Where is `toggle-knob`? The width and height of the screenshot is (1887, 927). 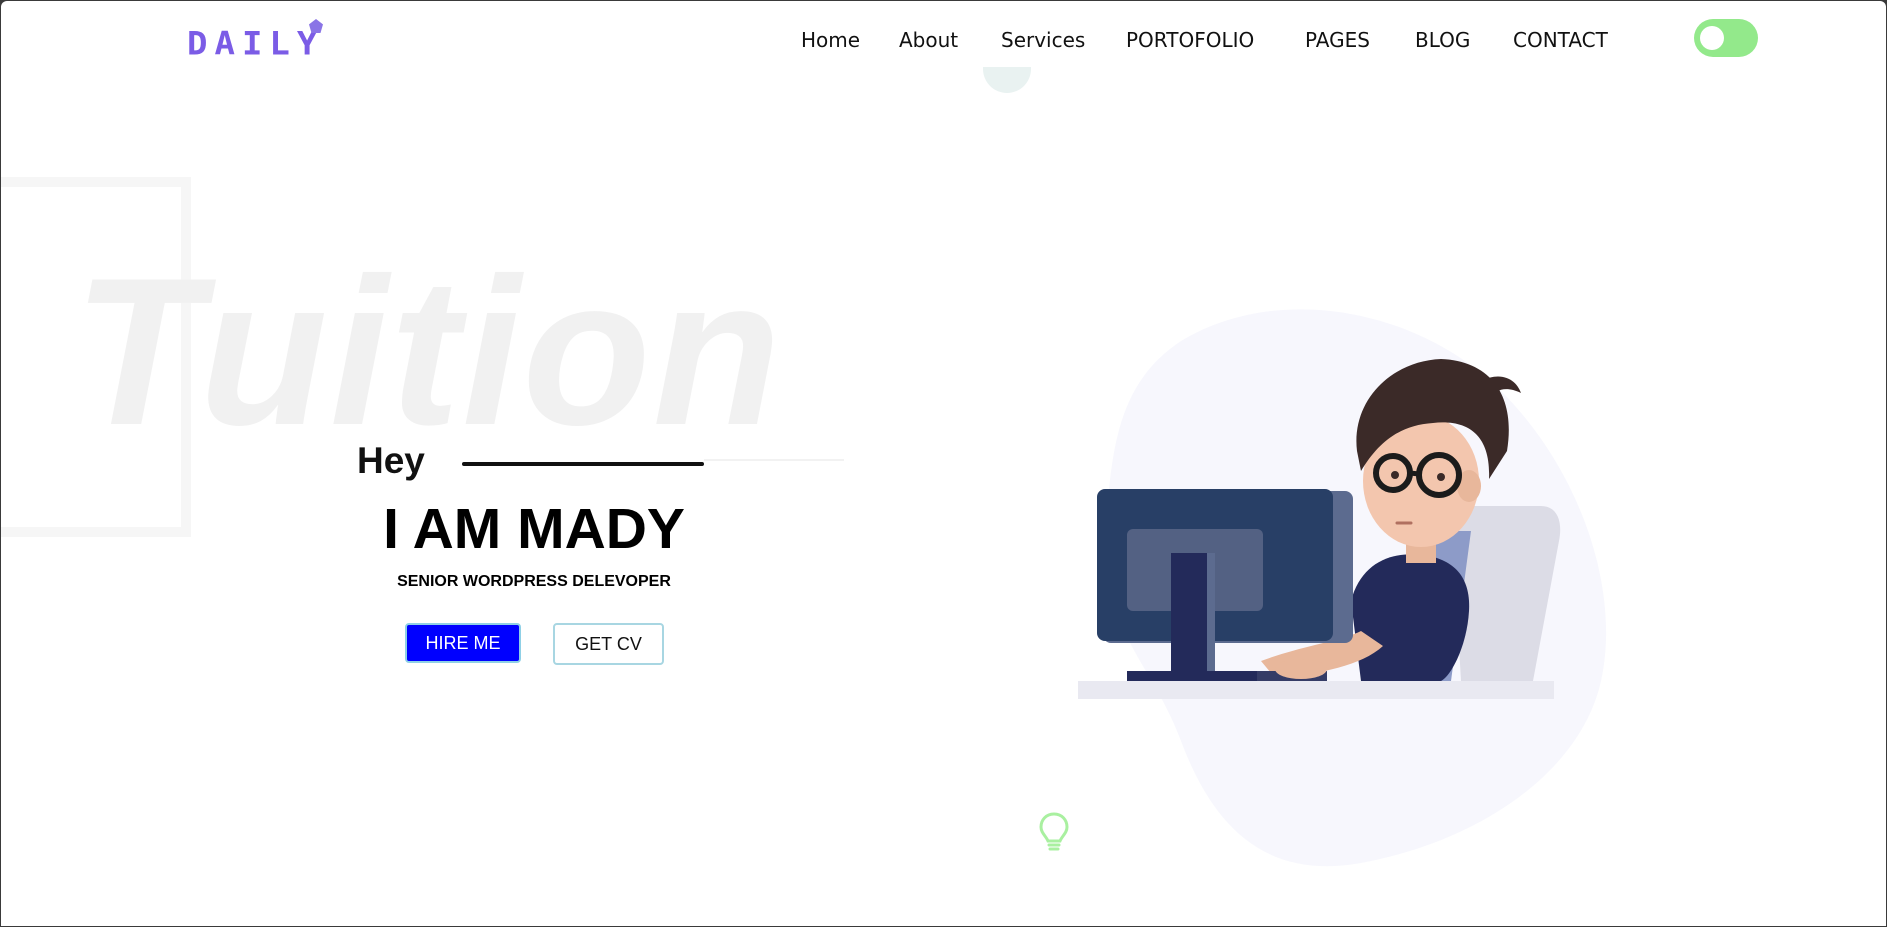
toggle-knob is located at coordinates (1712, 38).